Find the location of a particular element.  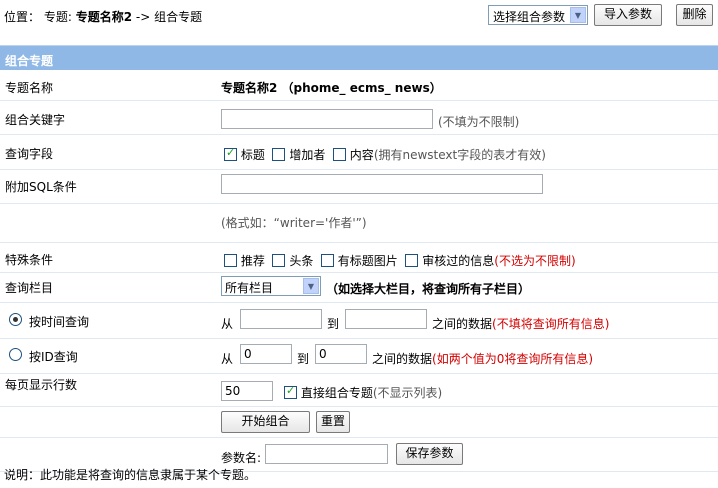

breadcrumb-topic-prefix: 专题: is located at coordinates (59, 17).